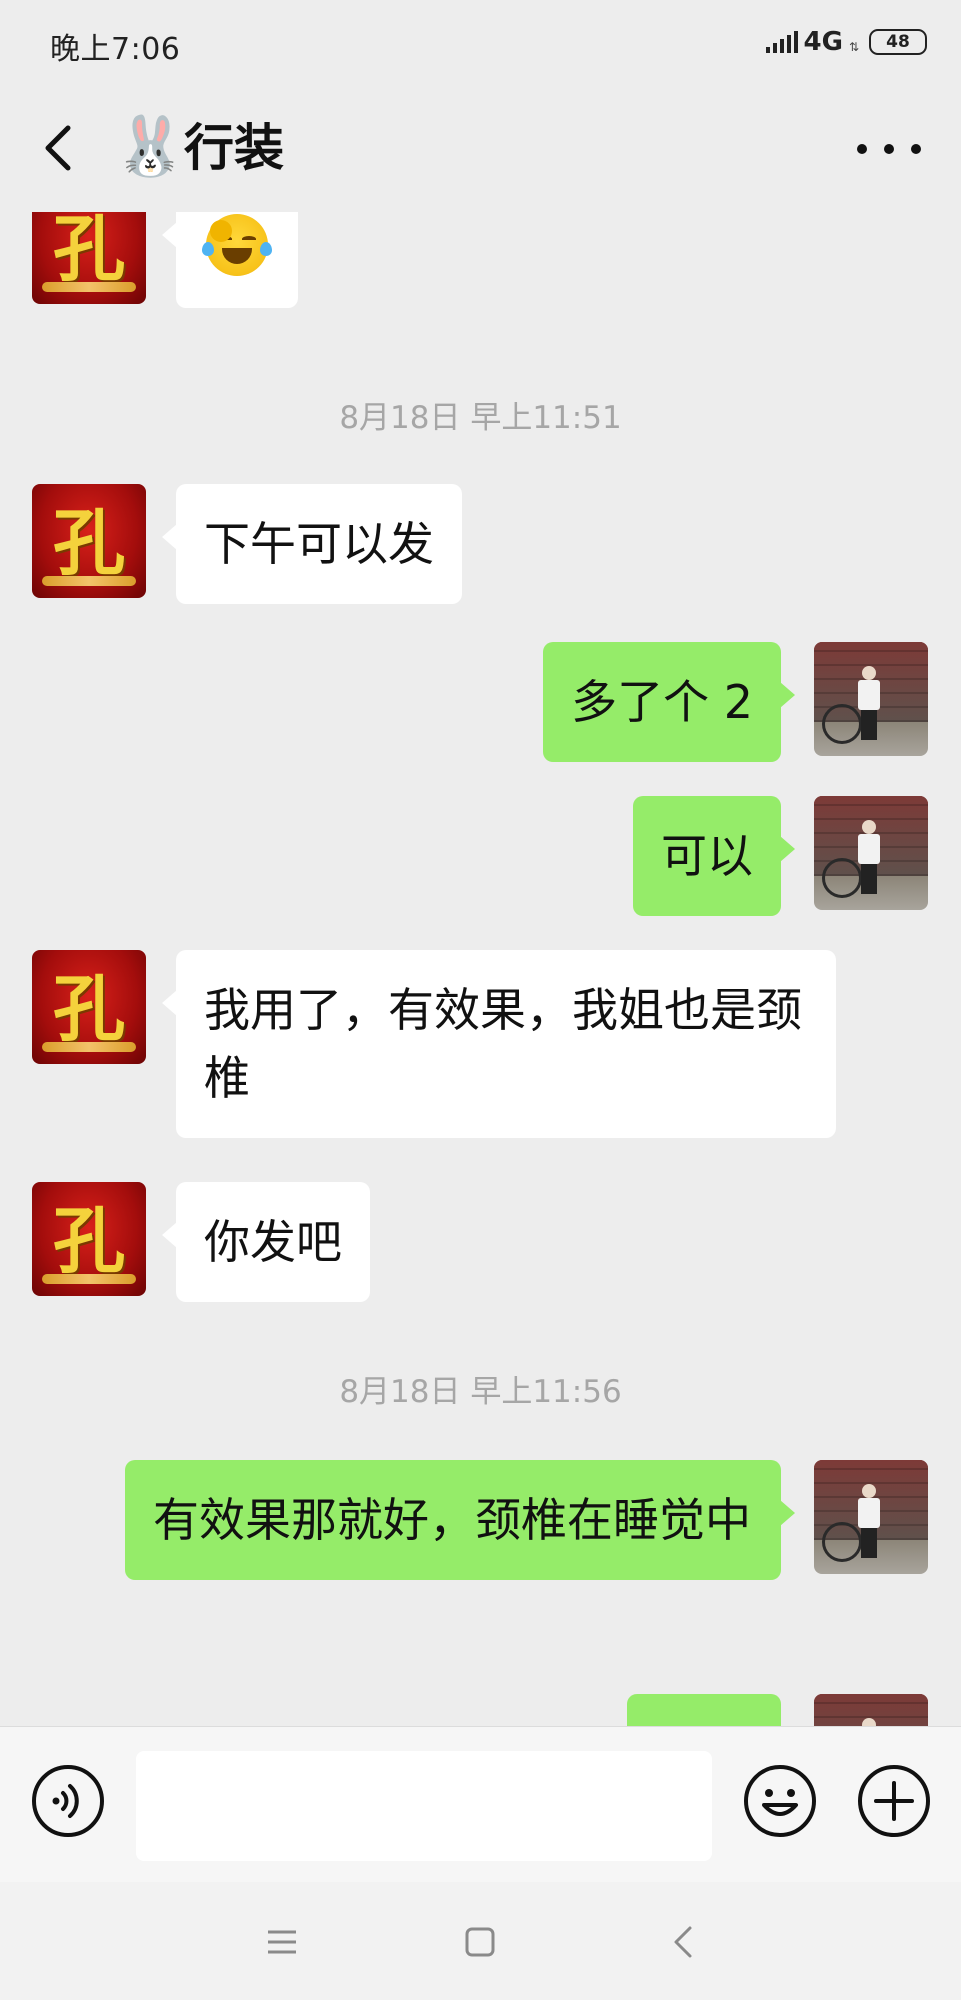 The height and width of the screenshot is (2000, 961). I want to click on message-bubble: 有效果那就好，颈椎在睡觉中, so click(460, 1520).